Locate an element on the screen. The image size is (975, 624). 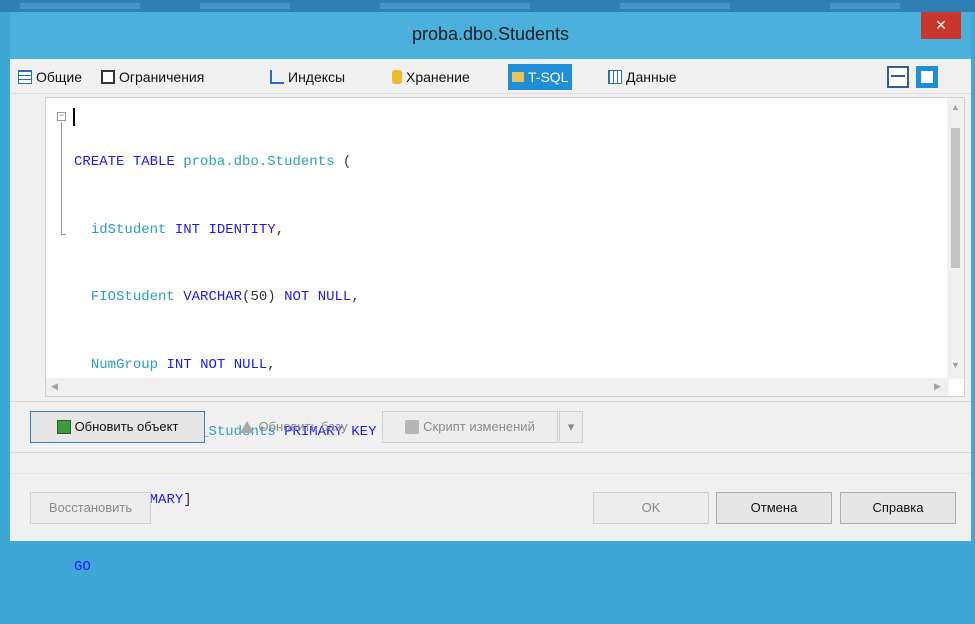
button-label: OK is located at coordinates (651, 507).